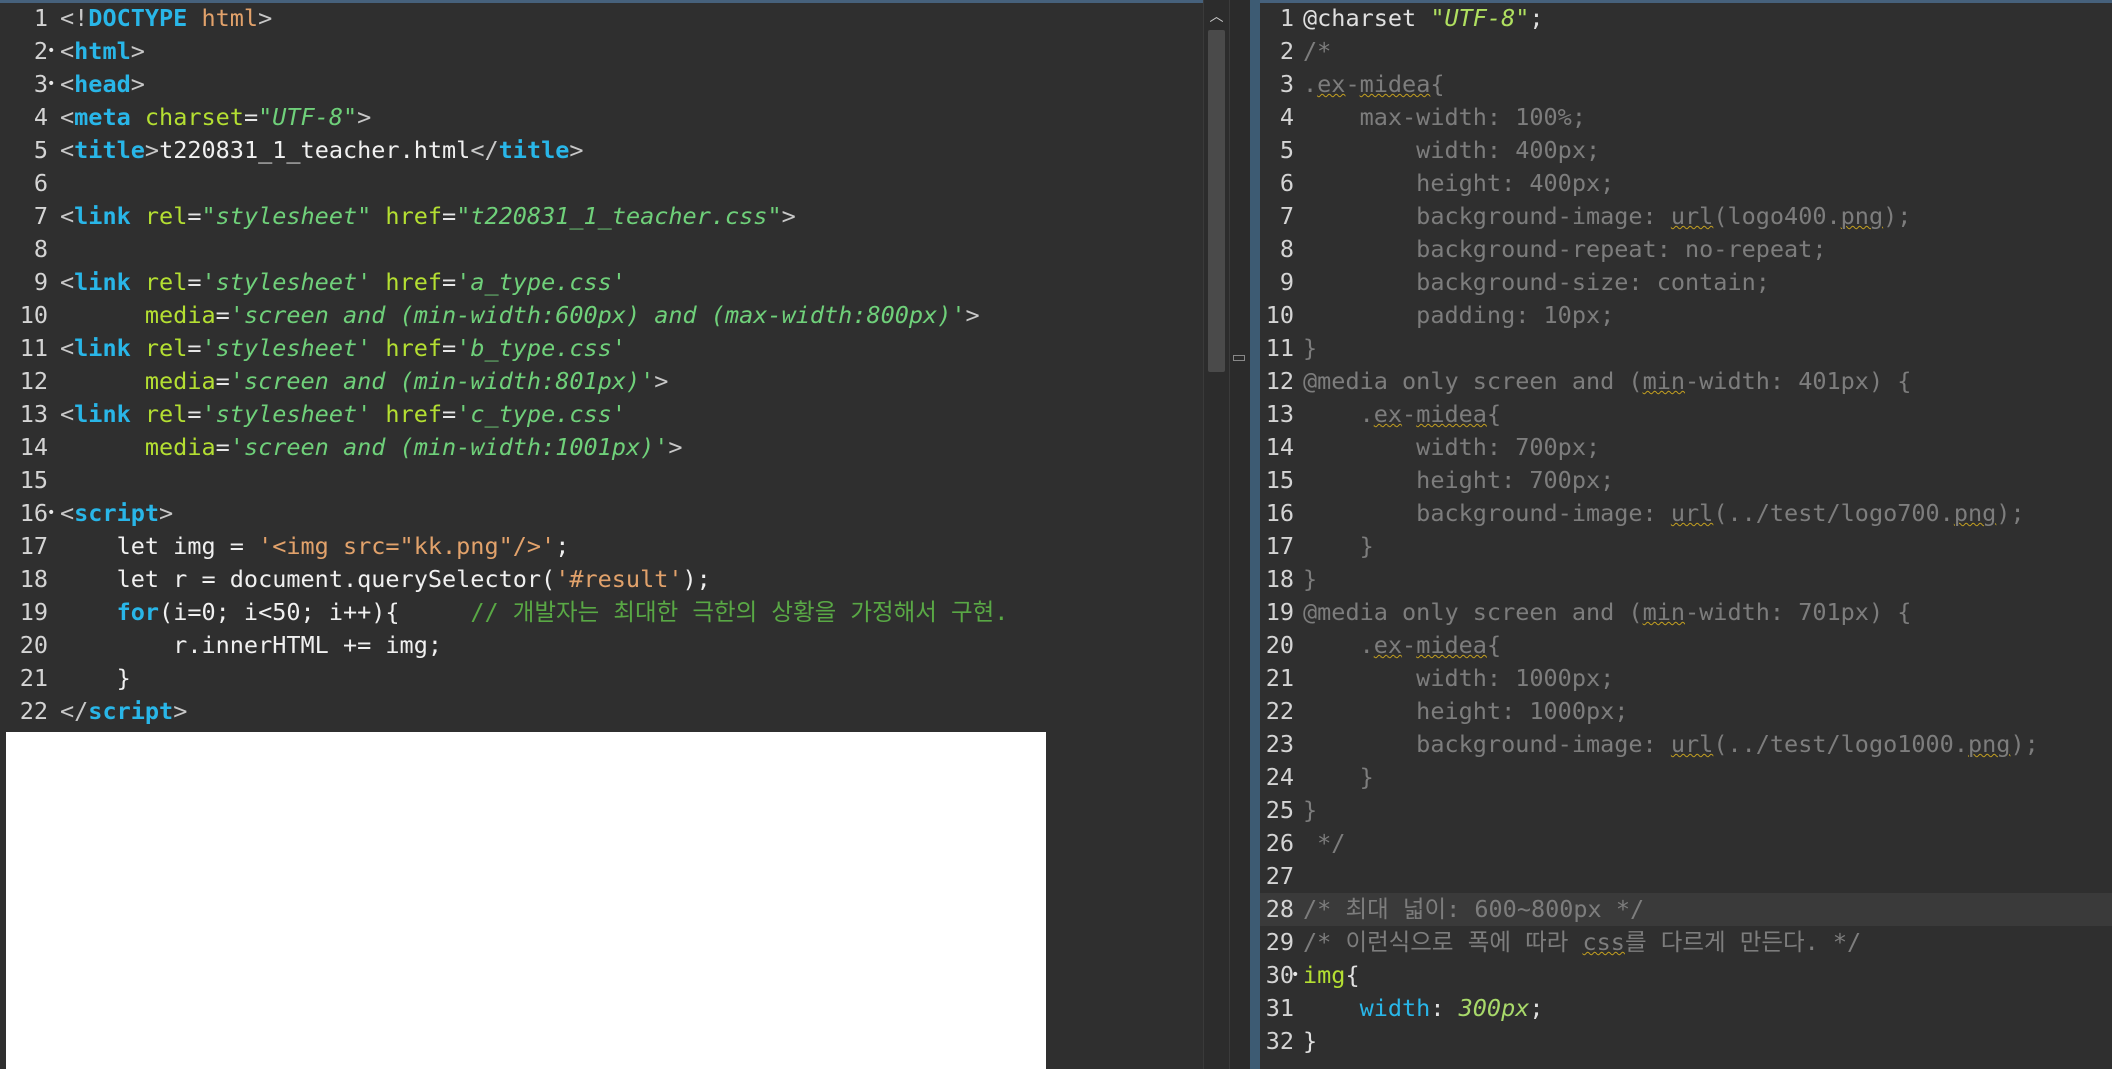 The image size is (2112, 1069). What do you see at coordinates (602, 678) in the screenshot?
I see `code-line: 21 }` at bounding box center [602, 678].